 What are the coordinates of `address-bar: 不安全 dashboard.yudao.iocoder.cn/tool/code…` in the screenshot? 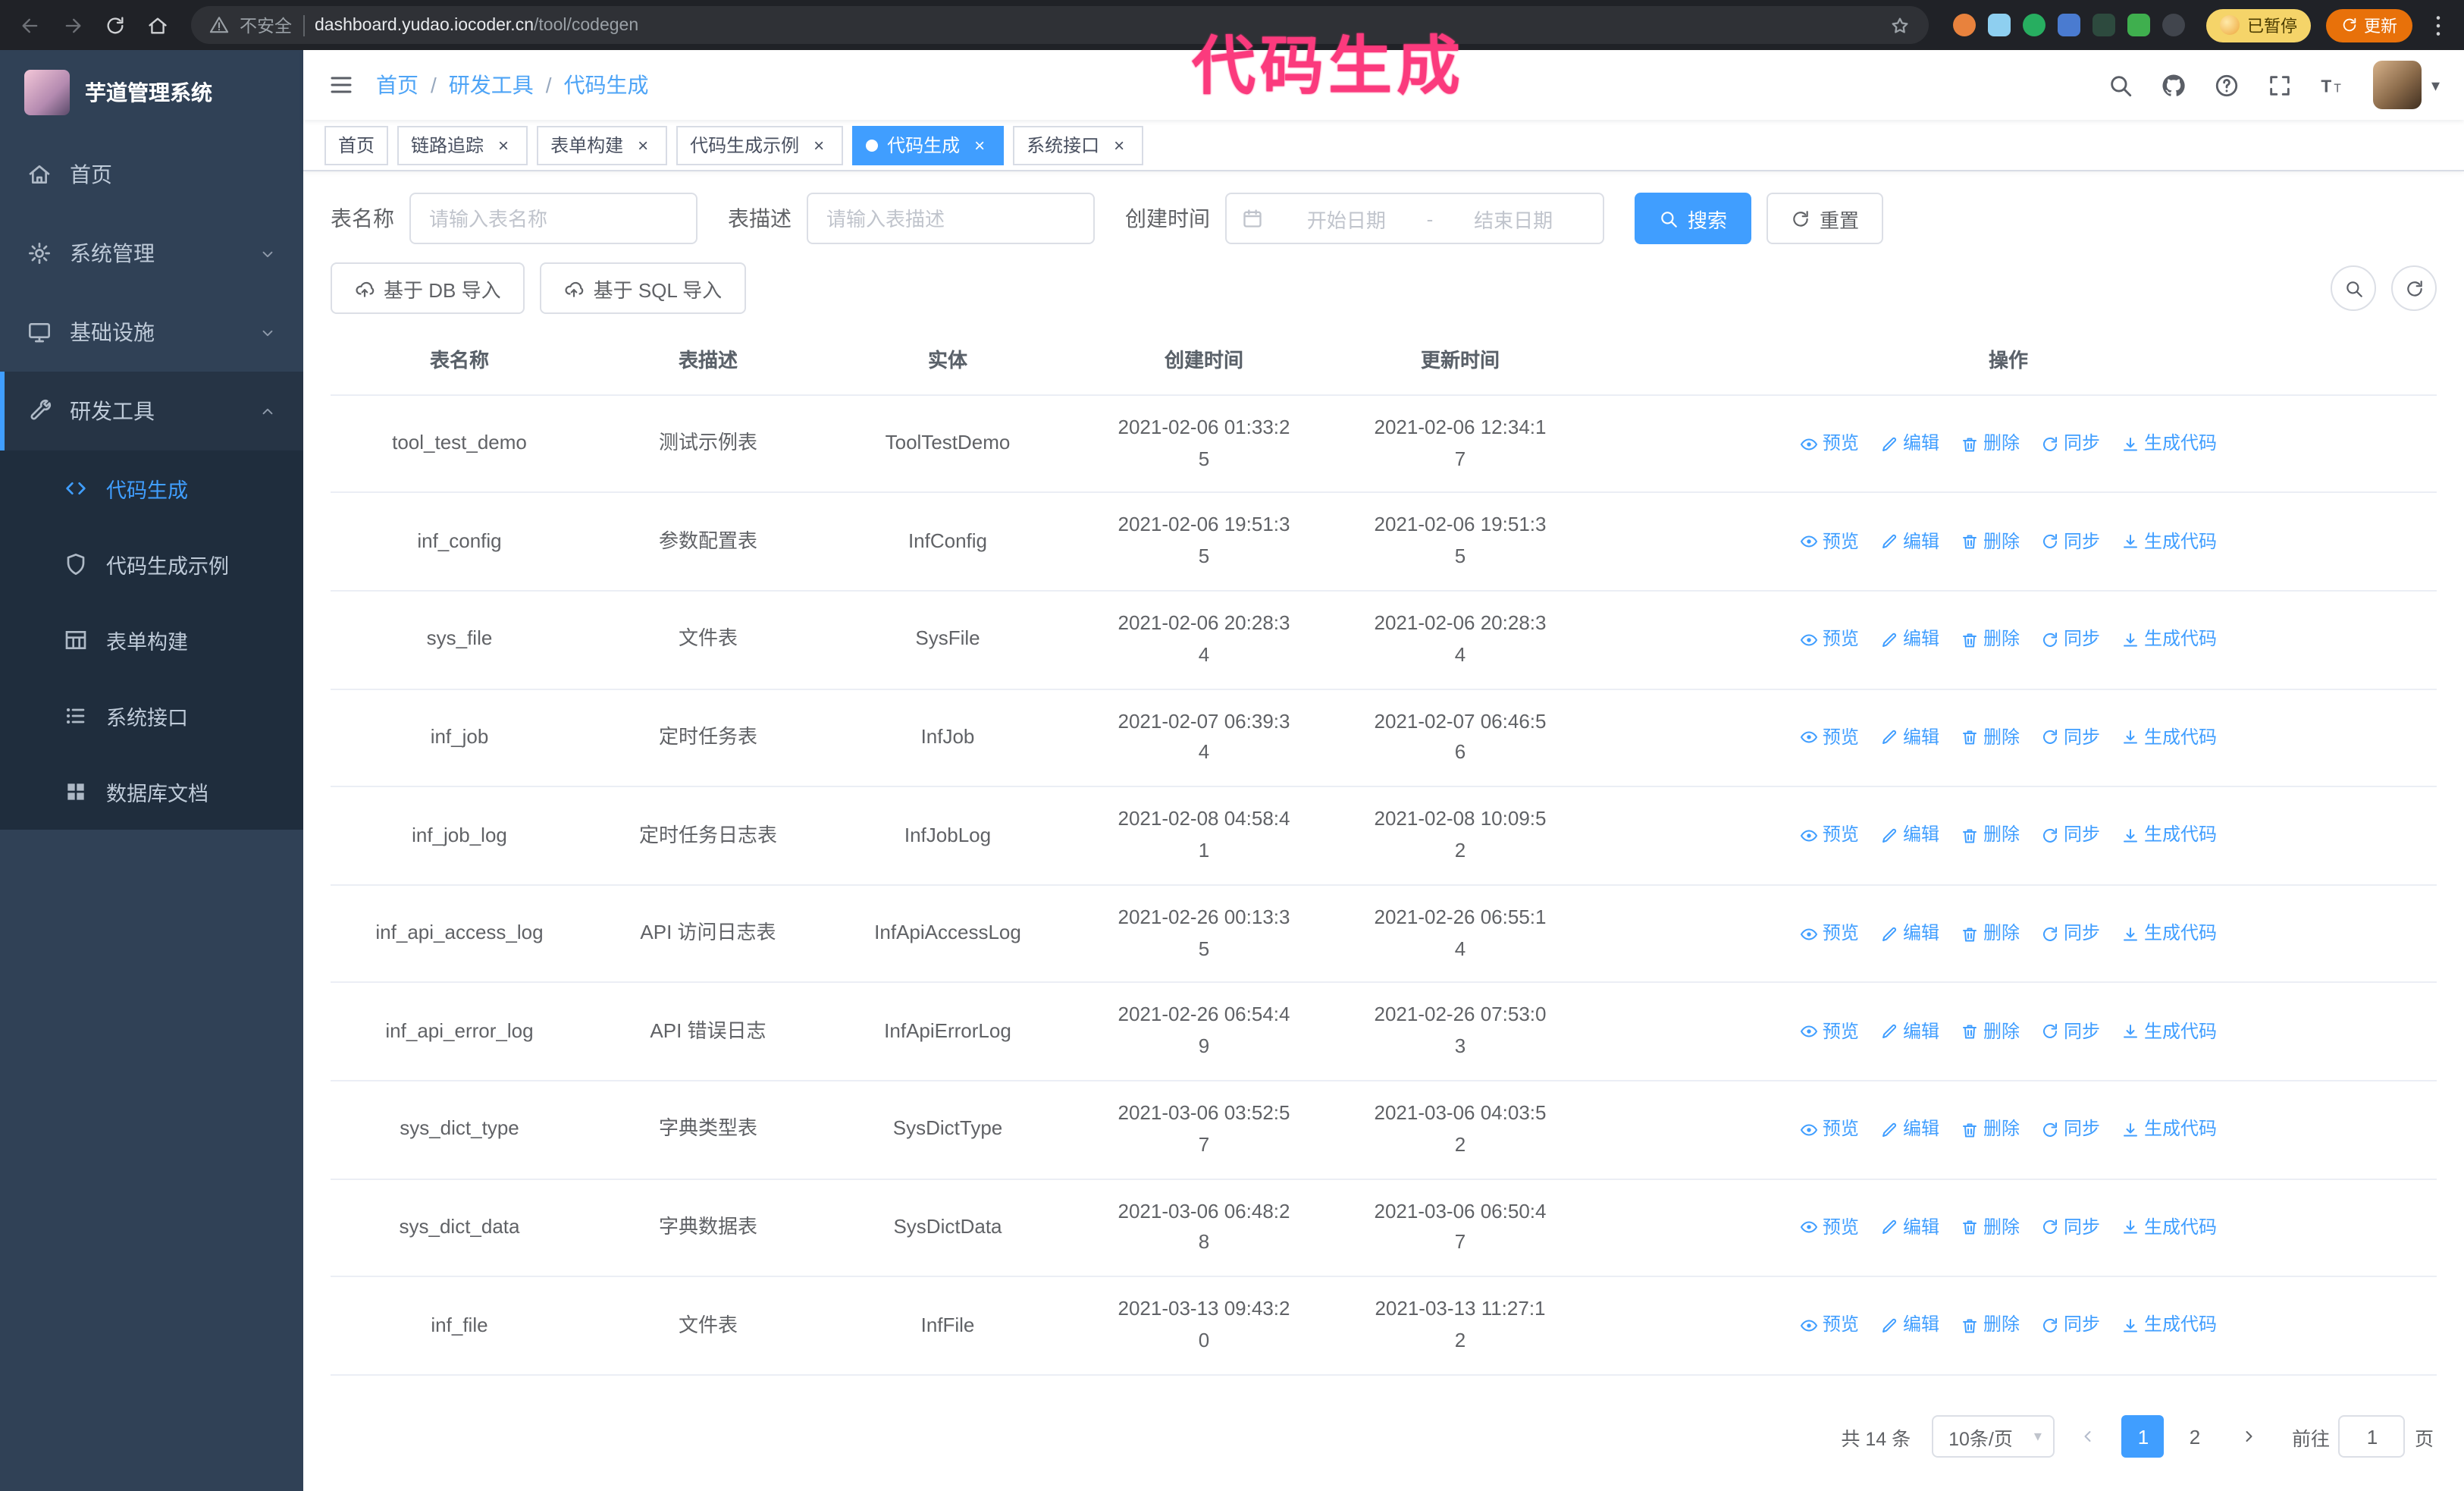 It's located at (1060, 25).